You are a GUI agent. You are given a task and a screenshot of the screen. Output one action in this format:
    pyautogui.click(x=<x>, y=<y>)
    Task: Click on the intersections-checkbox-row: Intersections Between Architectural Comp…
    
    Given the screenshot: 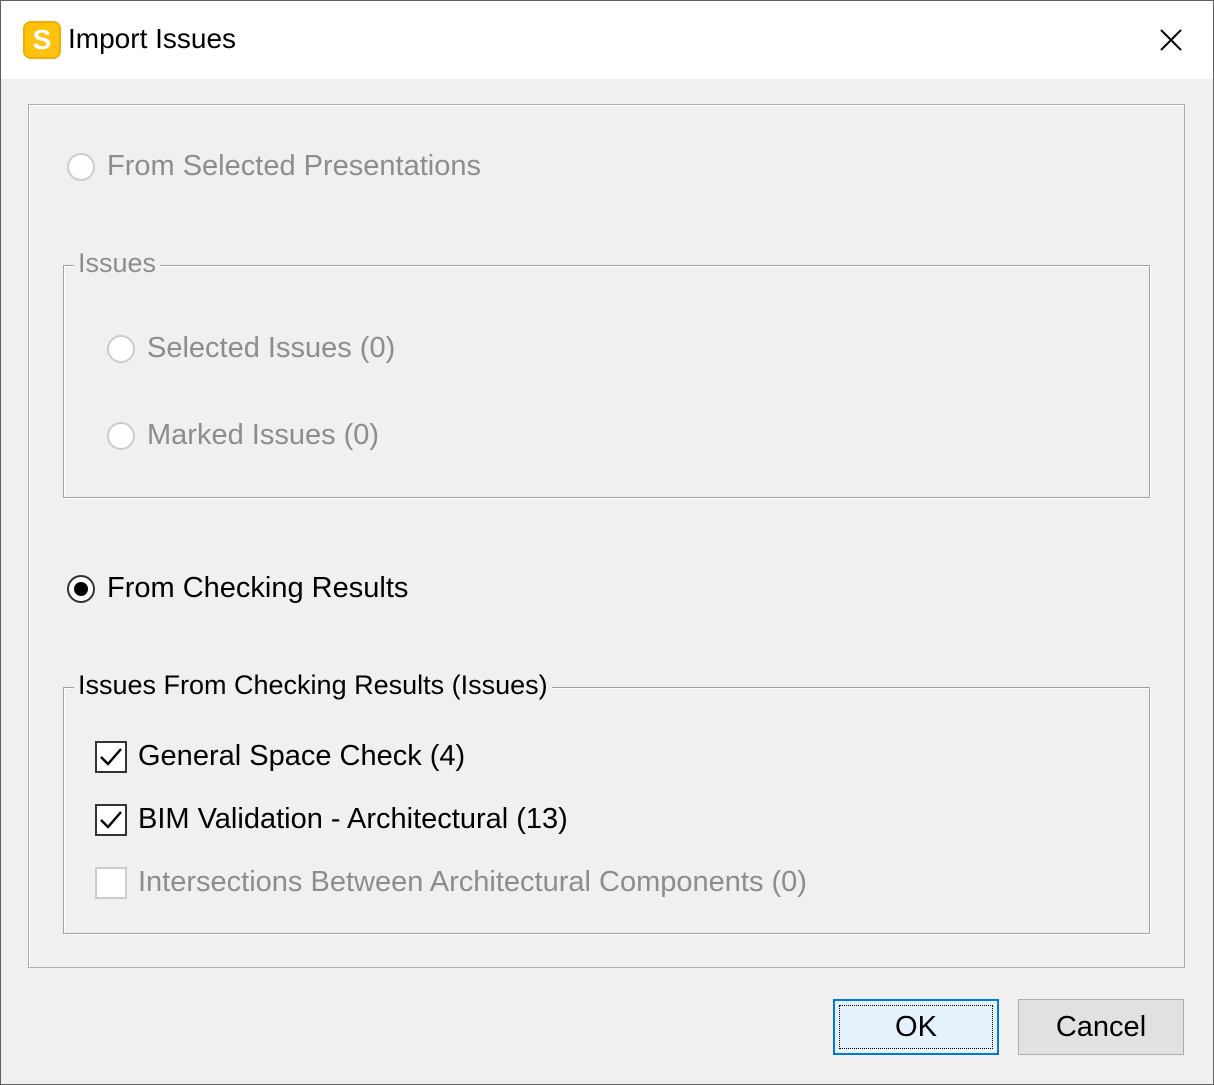 What is the action you would take?
    pyautogui.click(x=451, y=882)
    